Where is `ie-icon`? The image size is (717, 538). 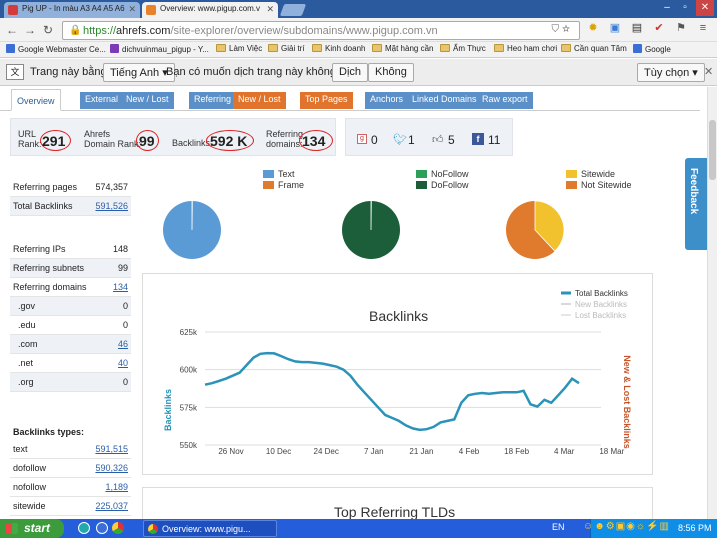
ie-icon is located at coordinates (102, 528).